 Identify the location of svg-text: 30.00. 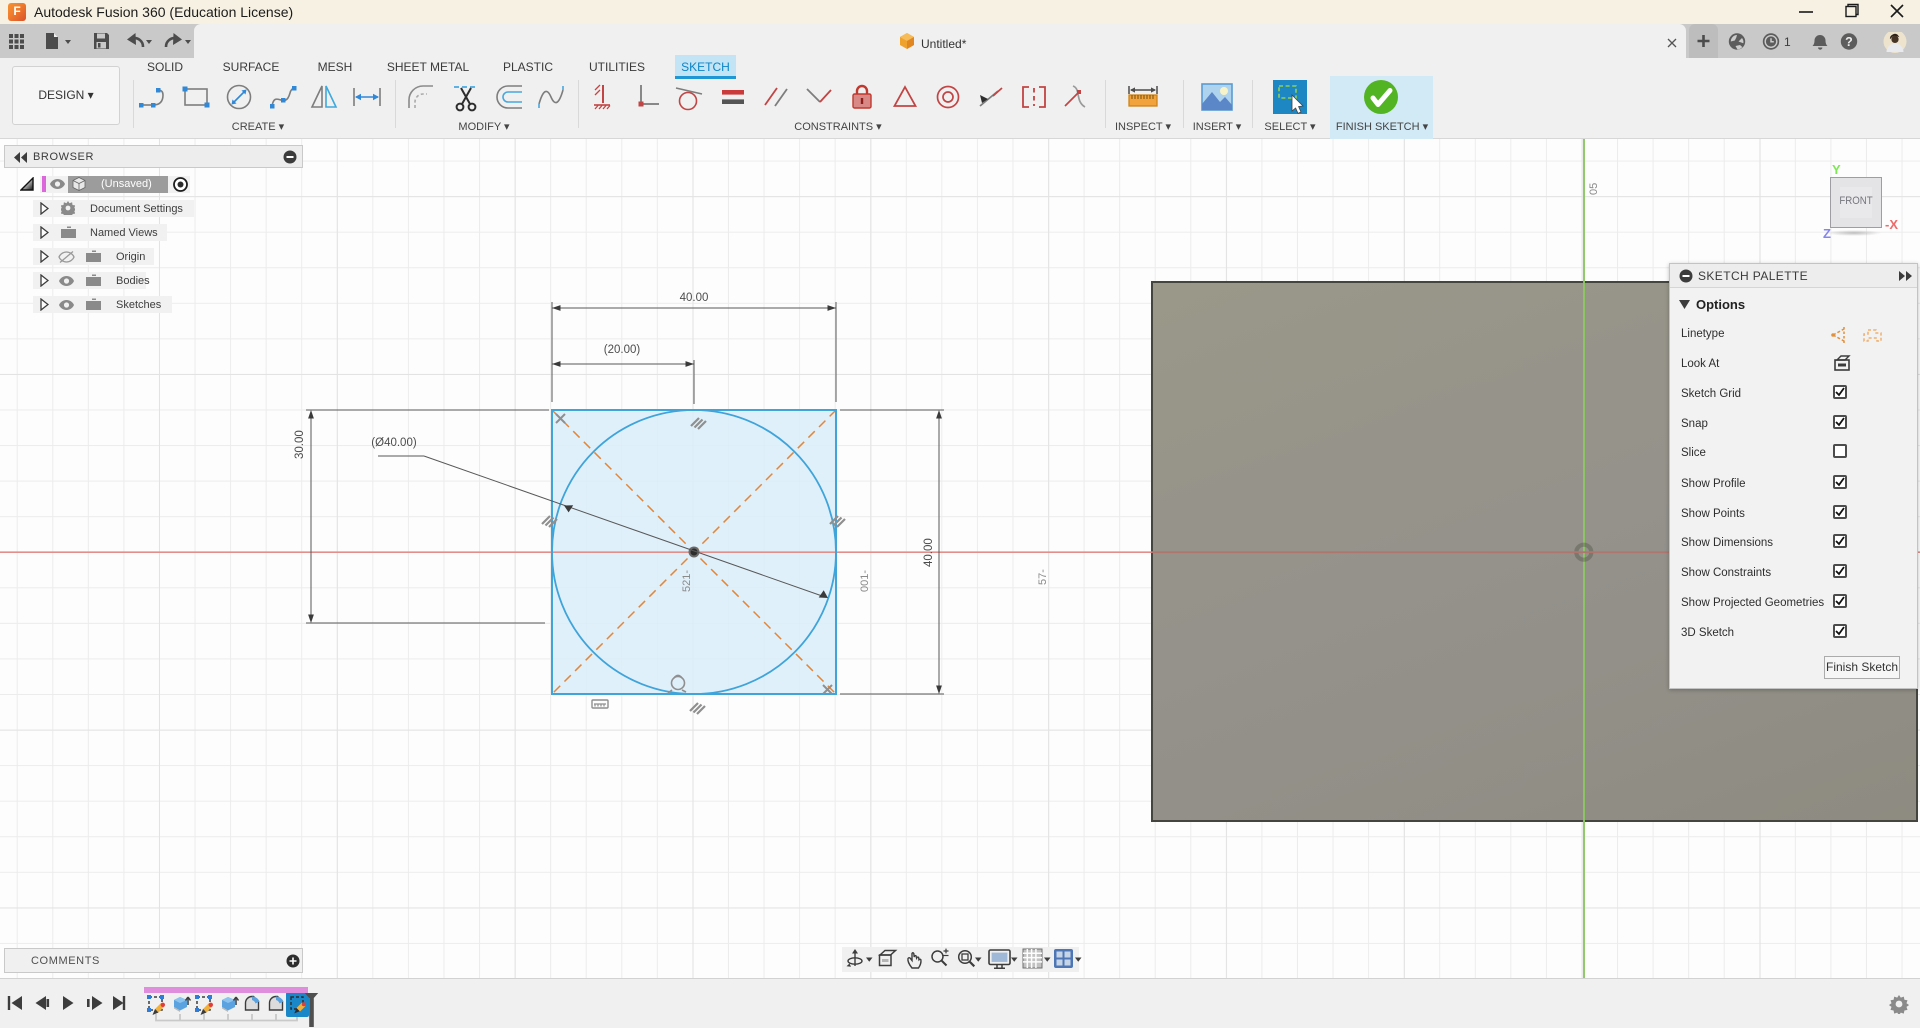
(300, 444).